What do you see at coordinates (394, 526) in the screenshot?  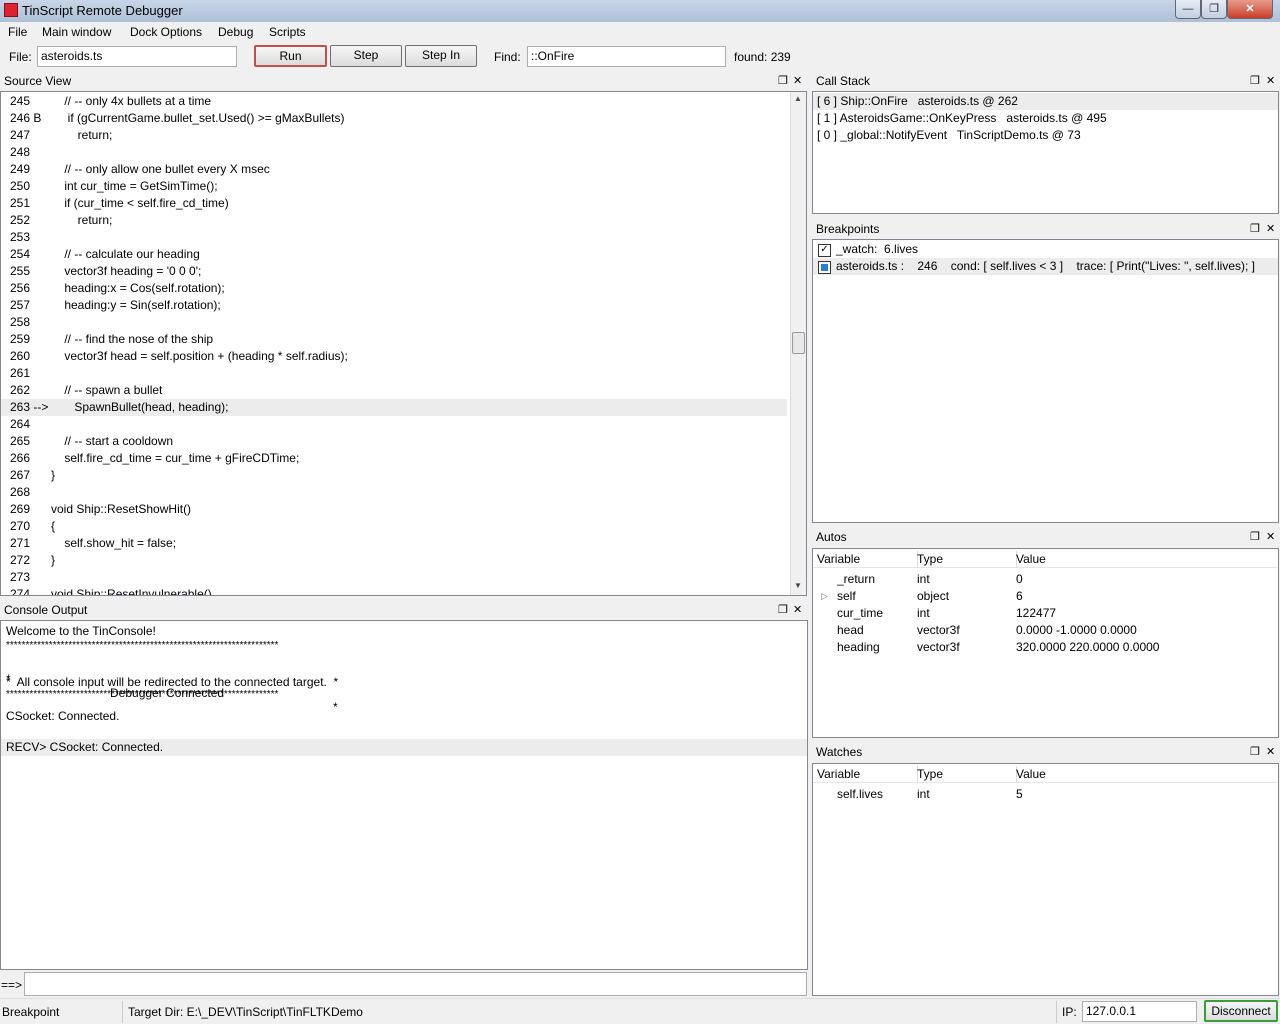 I see `code-line: 270{` at bounding box center [394, 526].